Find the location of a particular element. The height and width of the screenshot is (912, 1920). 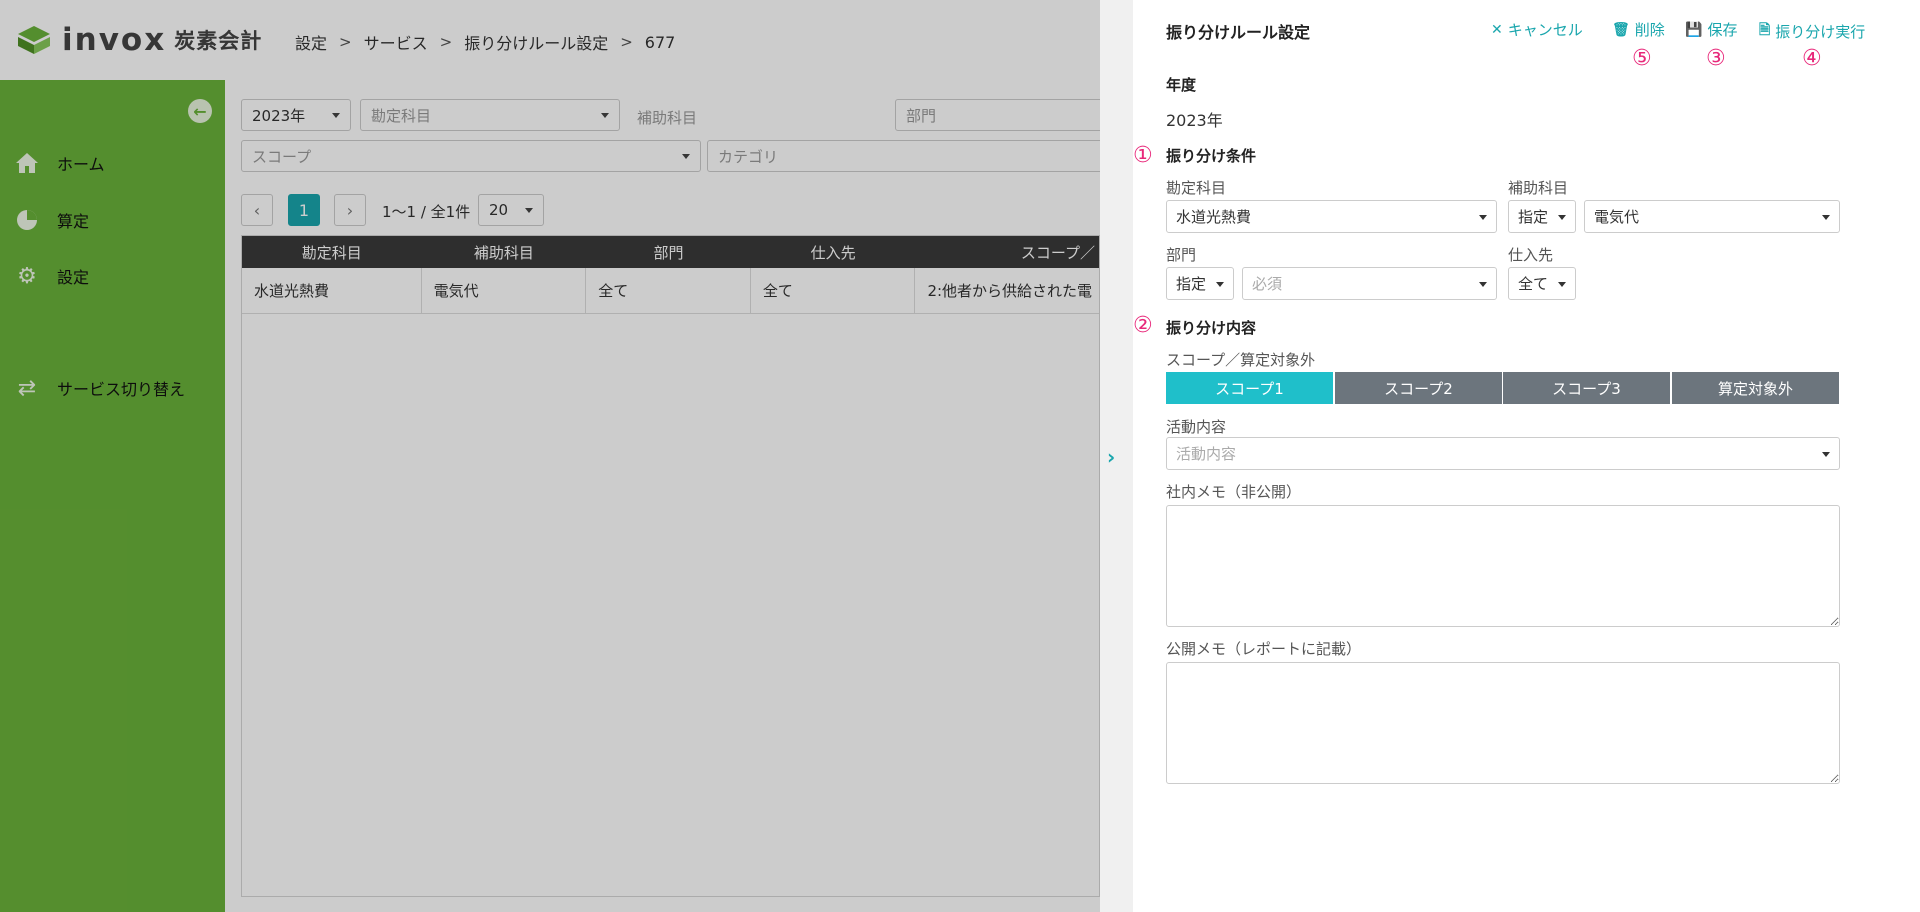

annotation-marker-delete: ⑤ is located at coordinates (1642, 58).